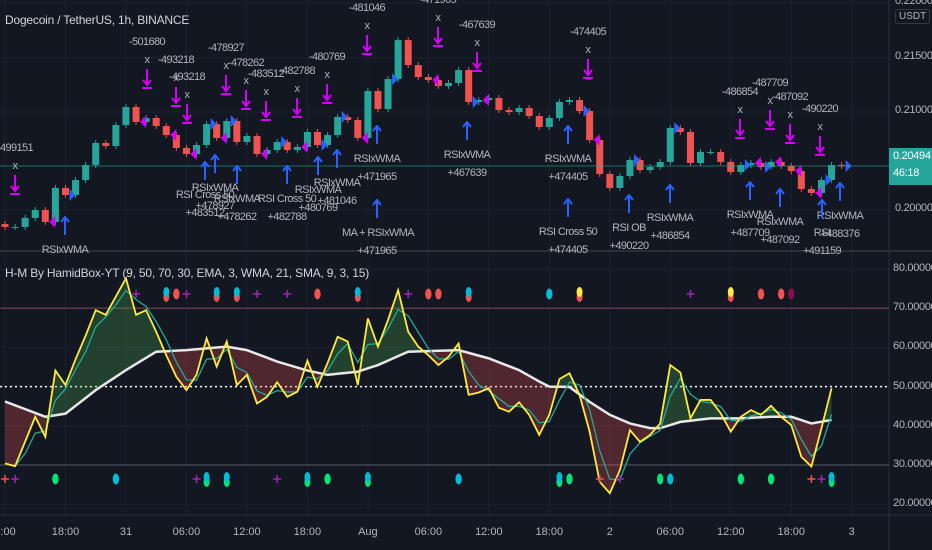 Image resolution: width=932 pixels, height=550 pixels. I want to click on time-tick-label: 31, so click(126, 532).